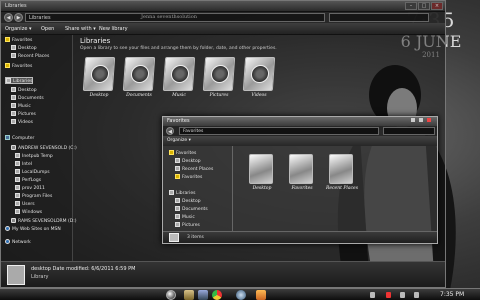  What do you see at coordinates (47, 29) in the screenshot?
I see `open-button: Open` at bounding box center [47, 29].